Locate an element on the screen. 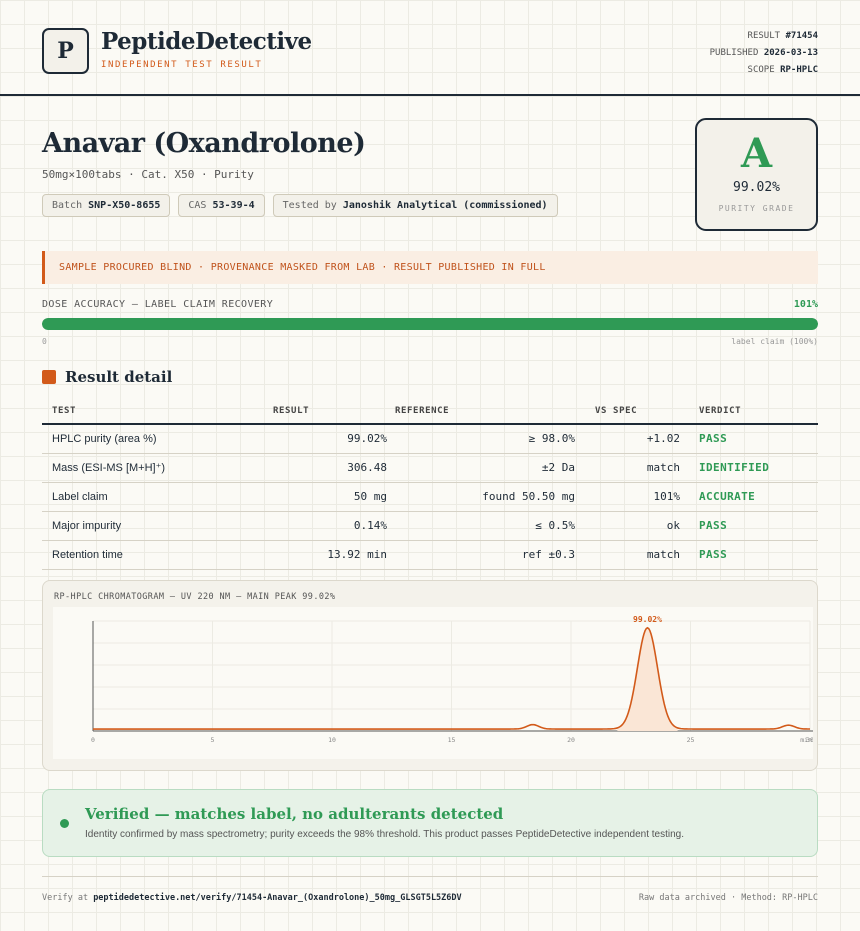  product-subtitle: 50mg×100tabs · Cat. X50 · Purity is located at coordinates (148, 174).